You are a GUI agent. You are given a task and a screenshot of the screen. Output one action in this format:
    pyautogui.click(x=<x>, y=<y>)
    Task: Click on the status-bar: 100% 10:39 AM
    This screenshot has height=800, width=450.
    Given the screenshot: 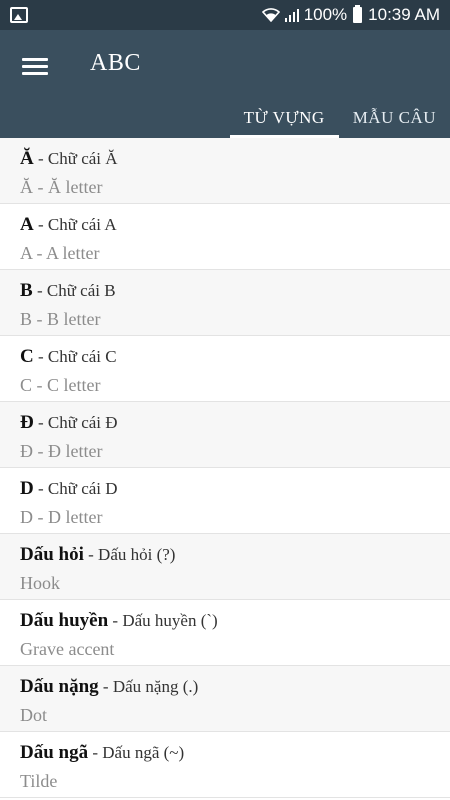 What is the action you would take?
    pyautogui.click(x=225, y=15)
    